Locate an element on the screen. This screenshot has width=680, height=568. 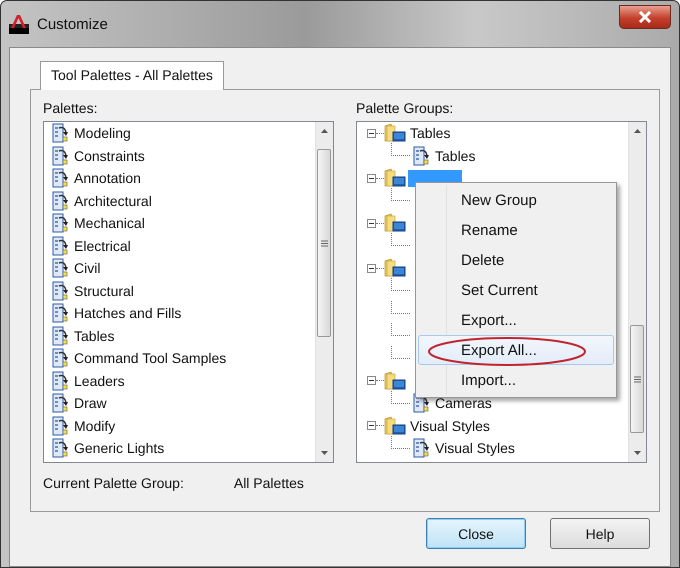
menu-item: Rename is located at coordinates (516, 230).